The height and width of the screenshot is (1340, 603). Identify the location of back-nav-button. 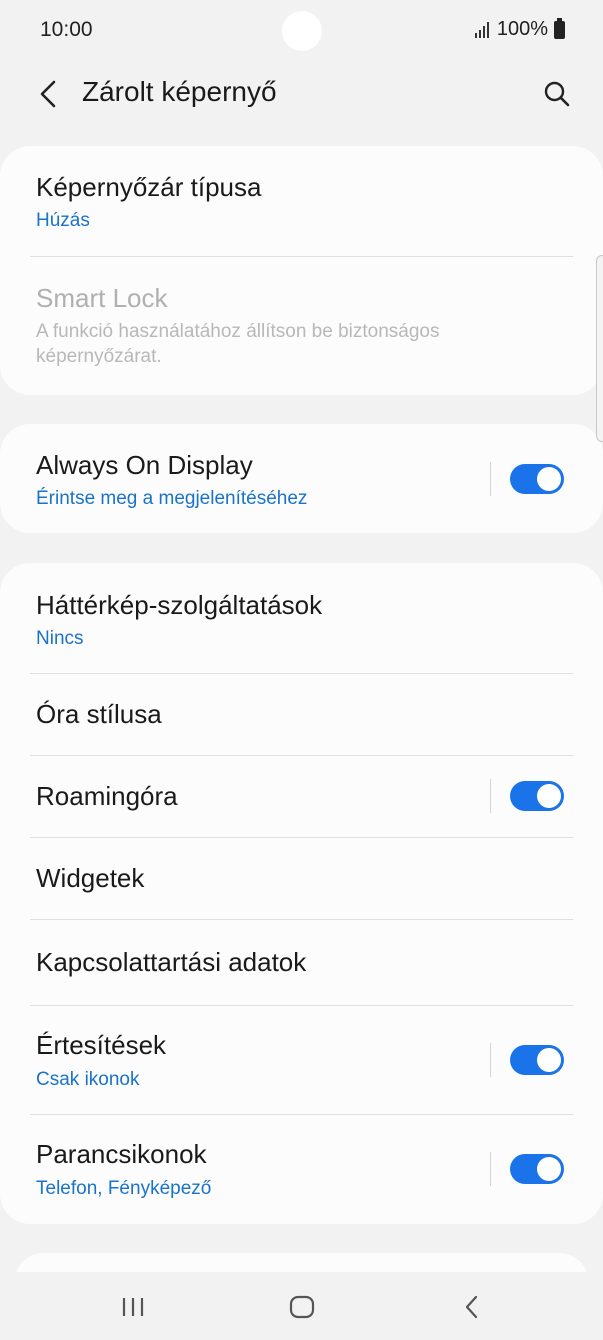
(472, 1307).